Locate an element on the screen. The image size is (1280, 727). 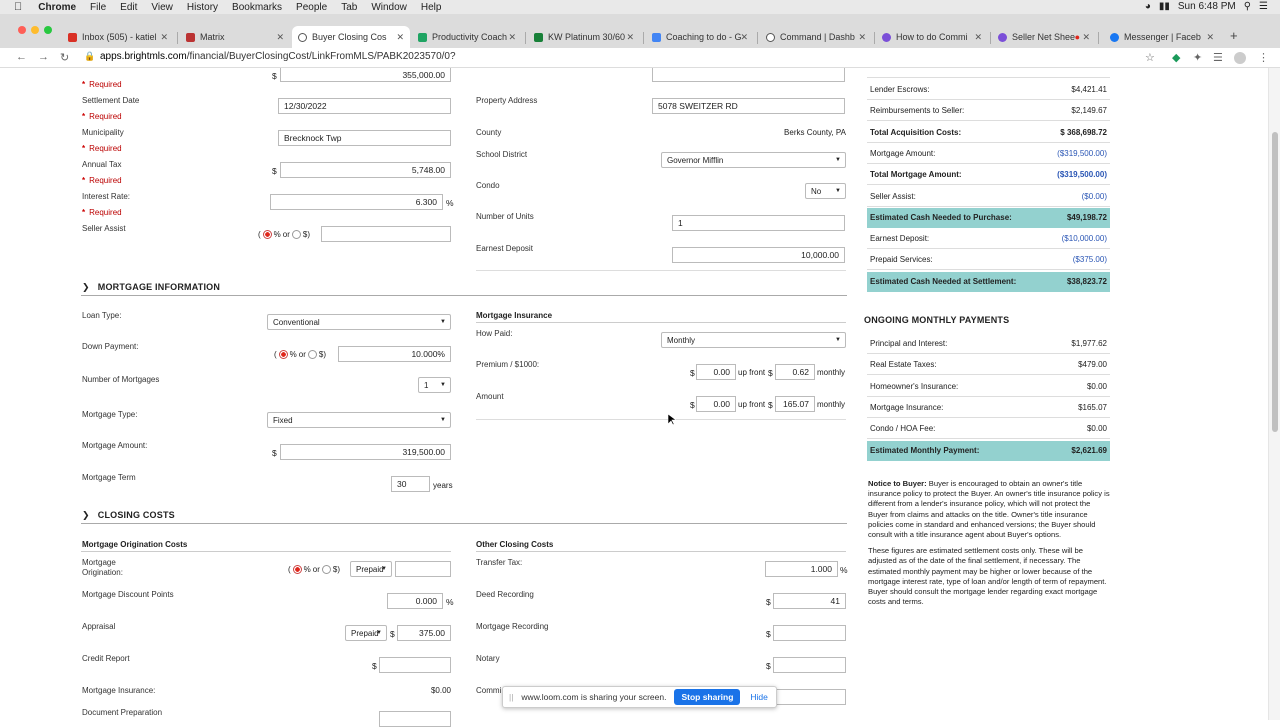
number-of-mortgages-select: 1 ▼ is located at coordinates (434, 385).